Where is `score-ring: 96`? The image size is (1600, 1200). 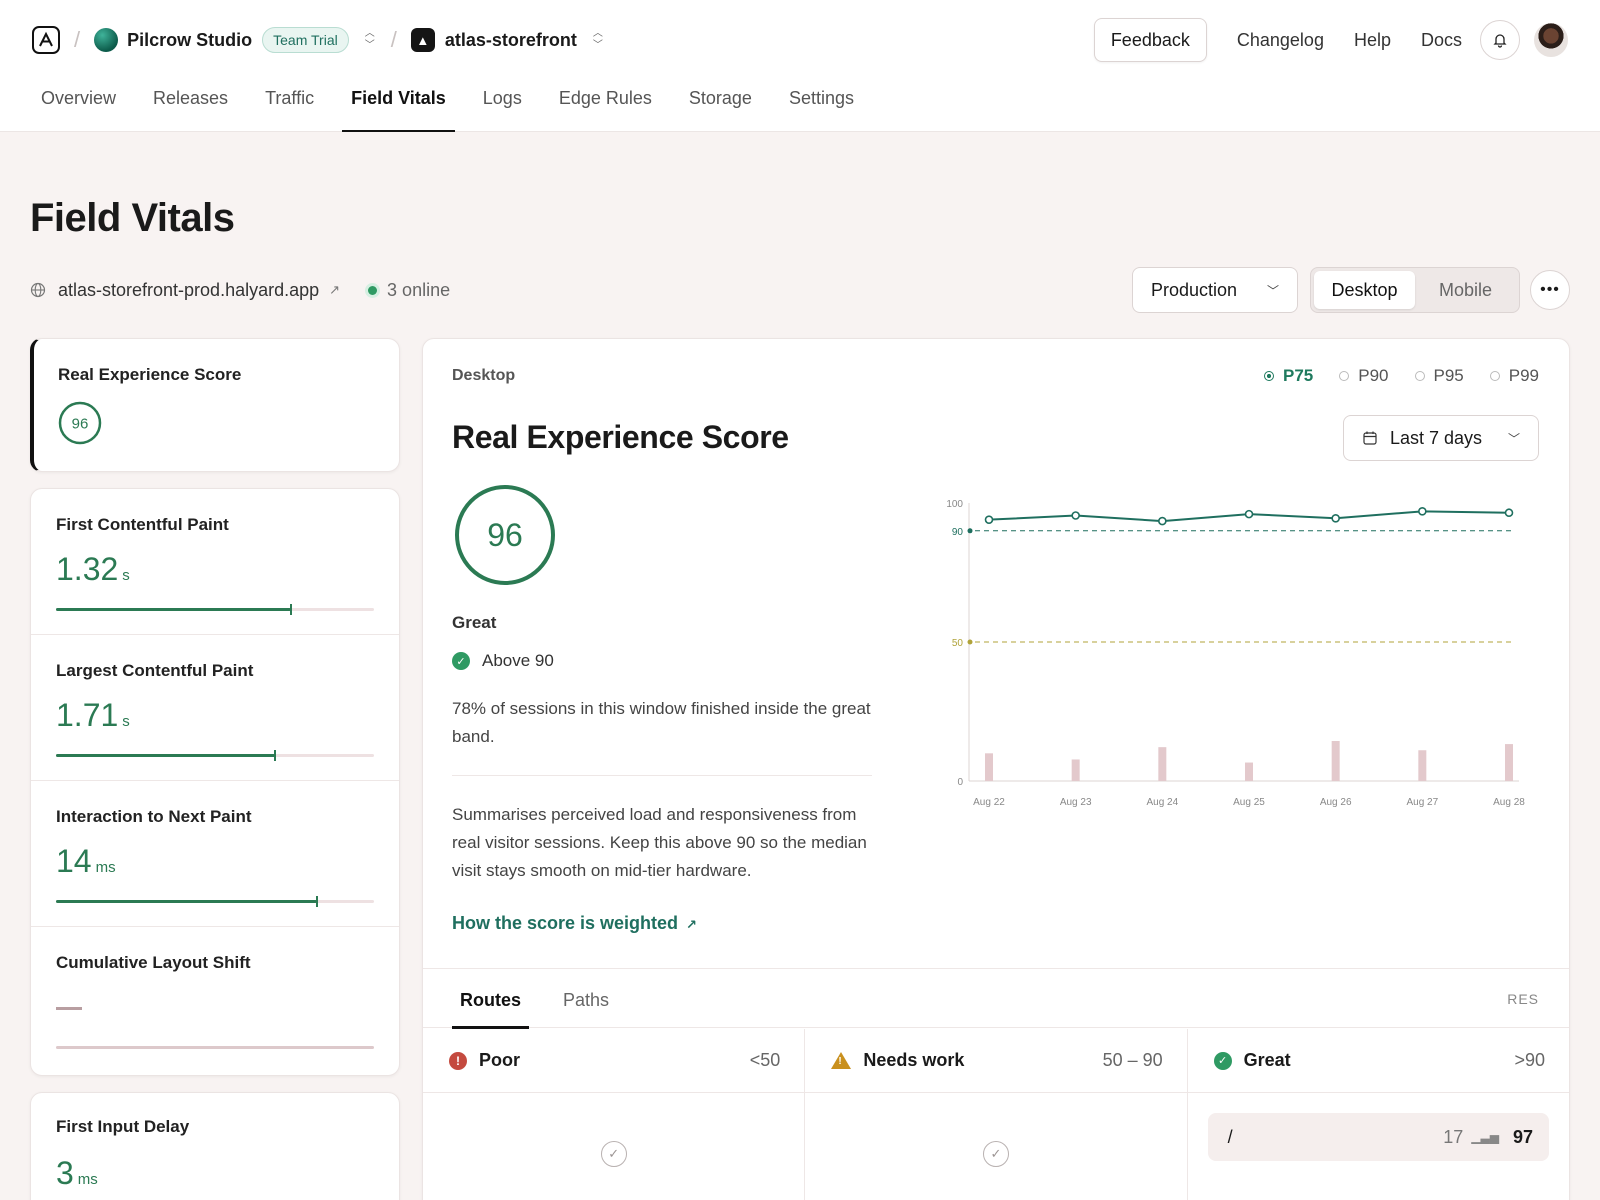
score-ring: 96 is located at coordinates (505, 535).